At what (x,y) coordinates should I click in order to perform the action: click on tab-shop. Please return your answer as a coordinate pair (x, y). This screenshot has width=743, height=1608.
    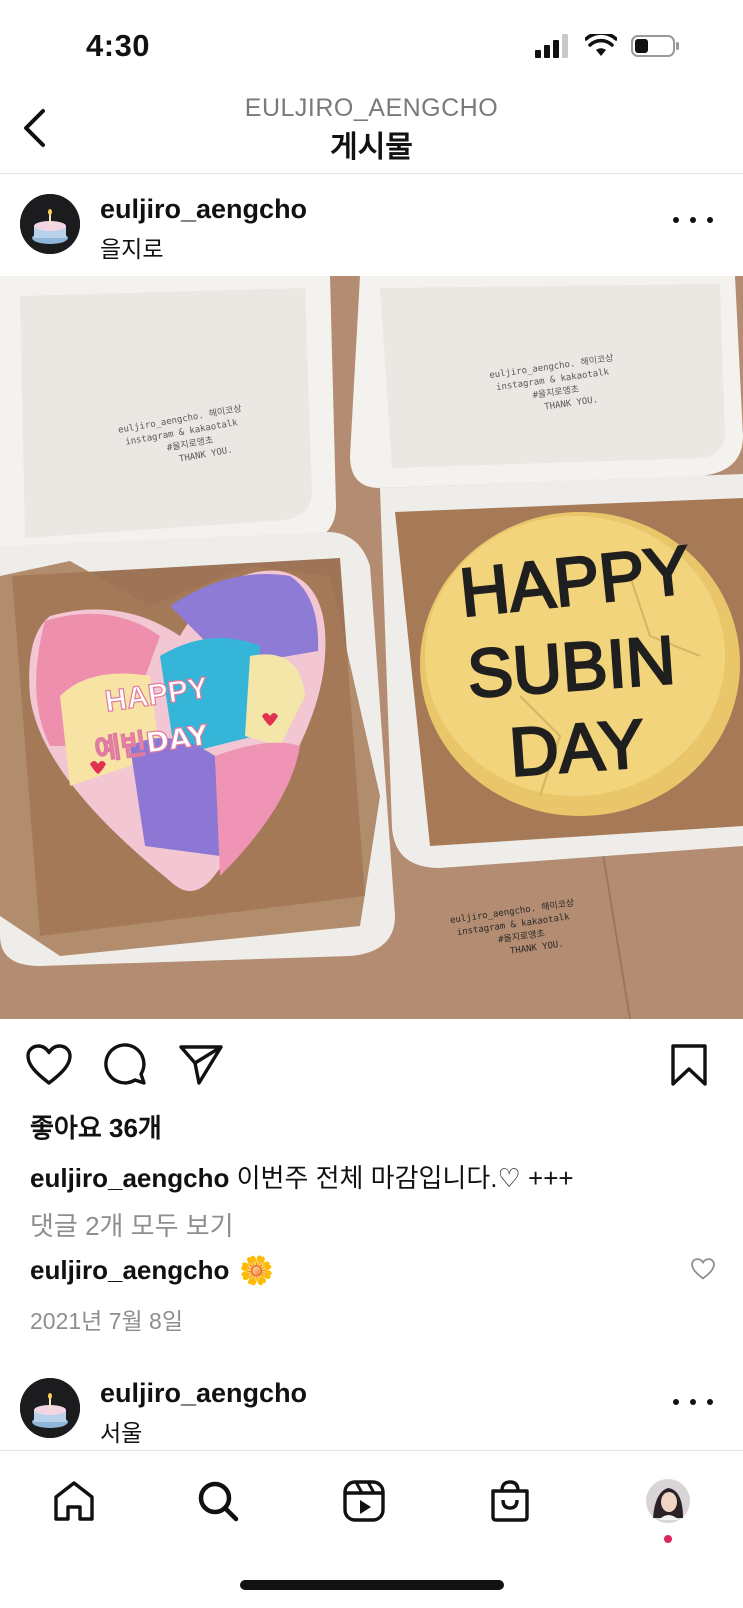
    Looking at the image, I should click on (510, 1501).